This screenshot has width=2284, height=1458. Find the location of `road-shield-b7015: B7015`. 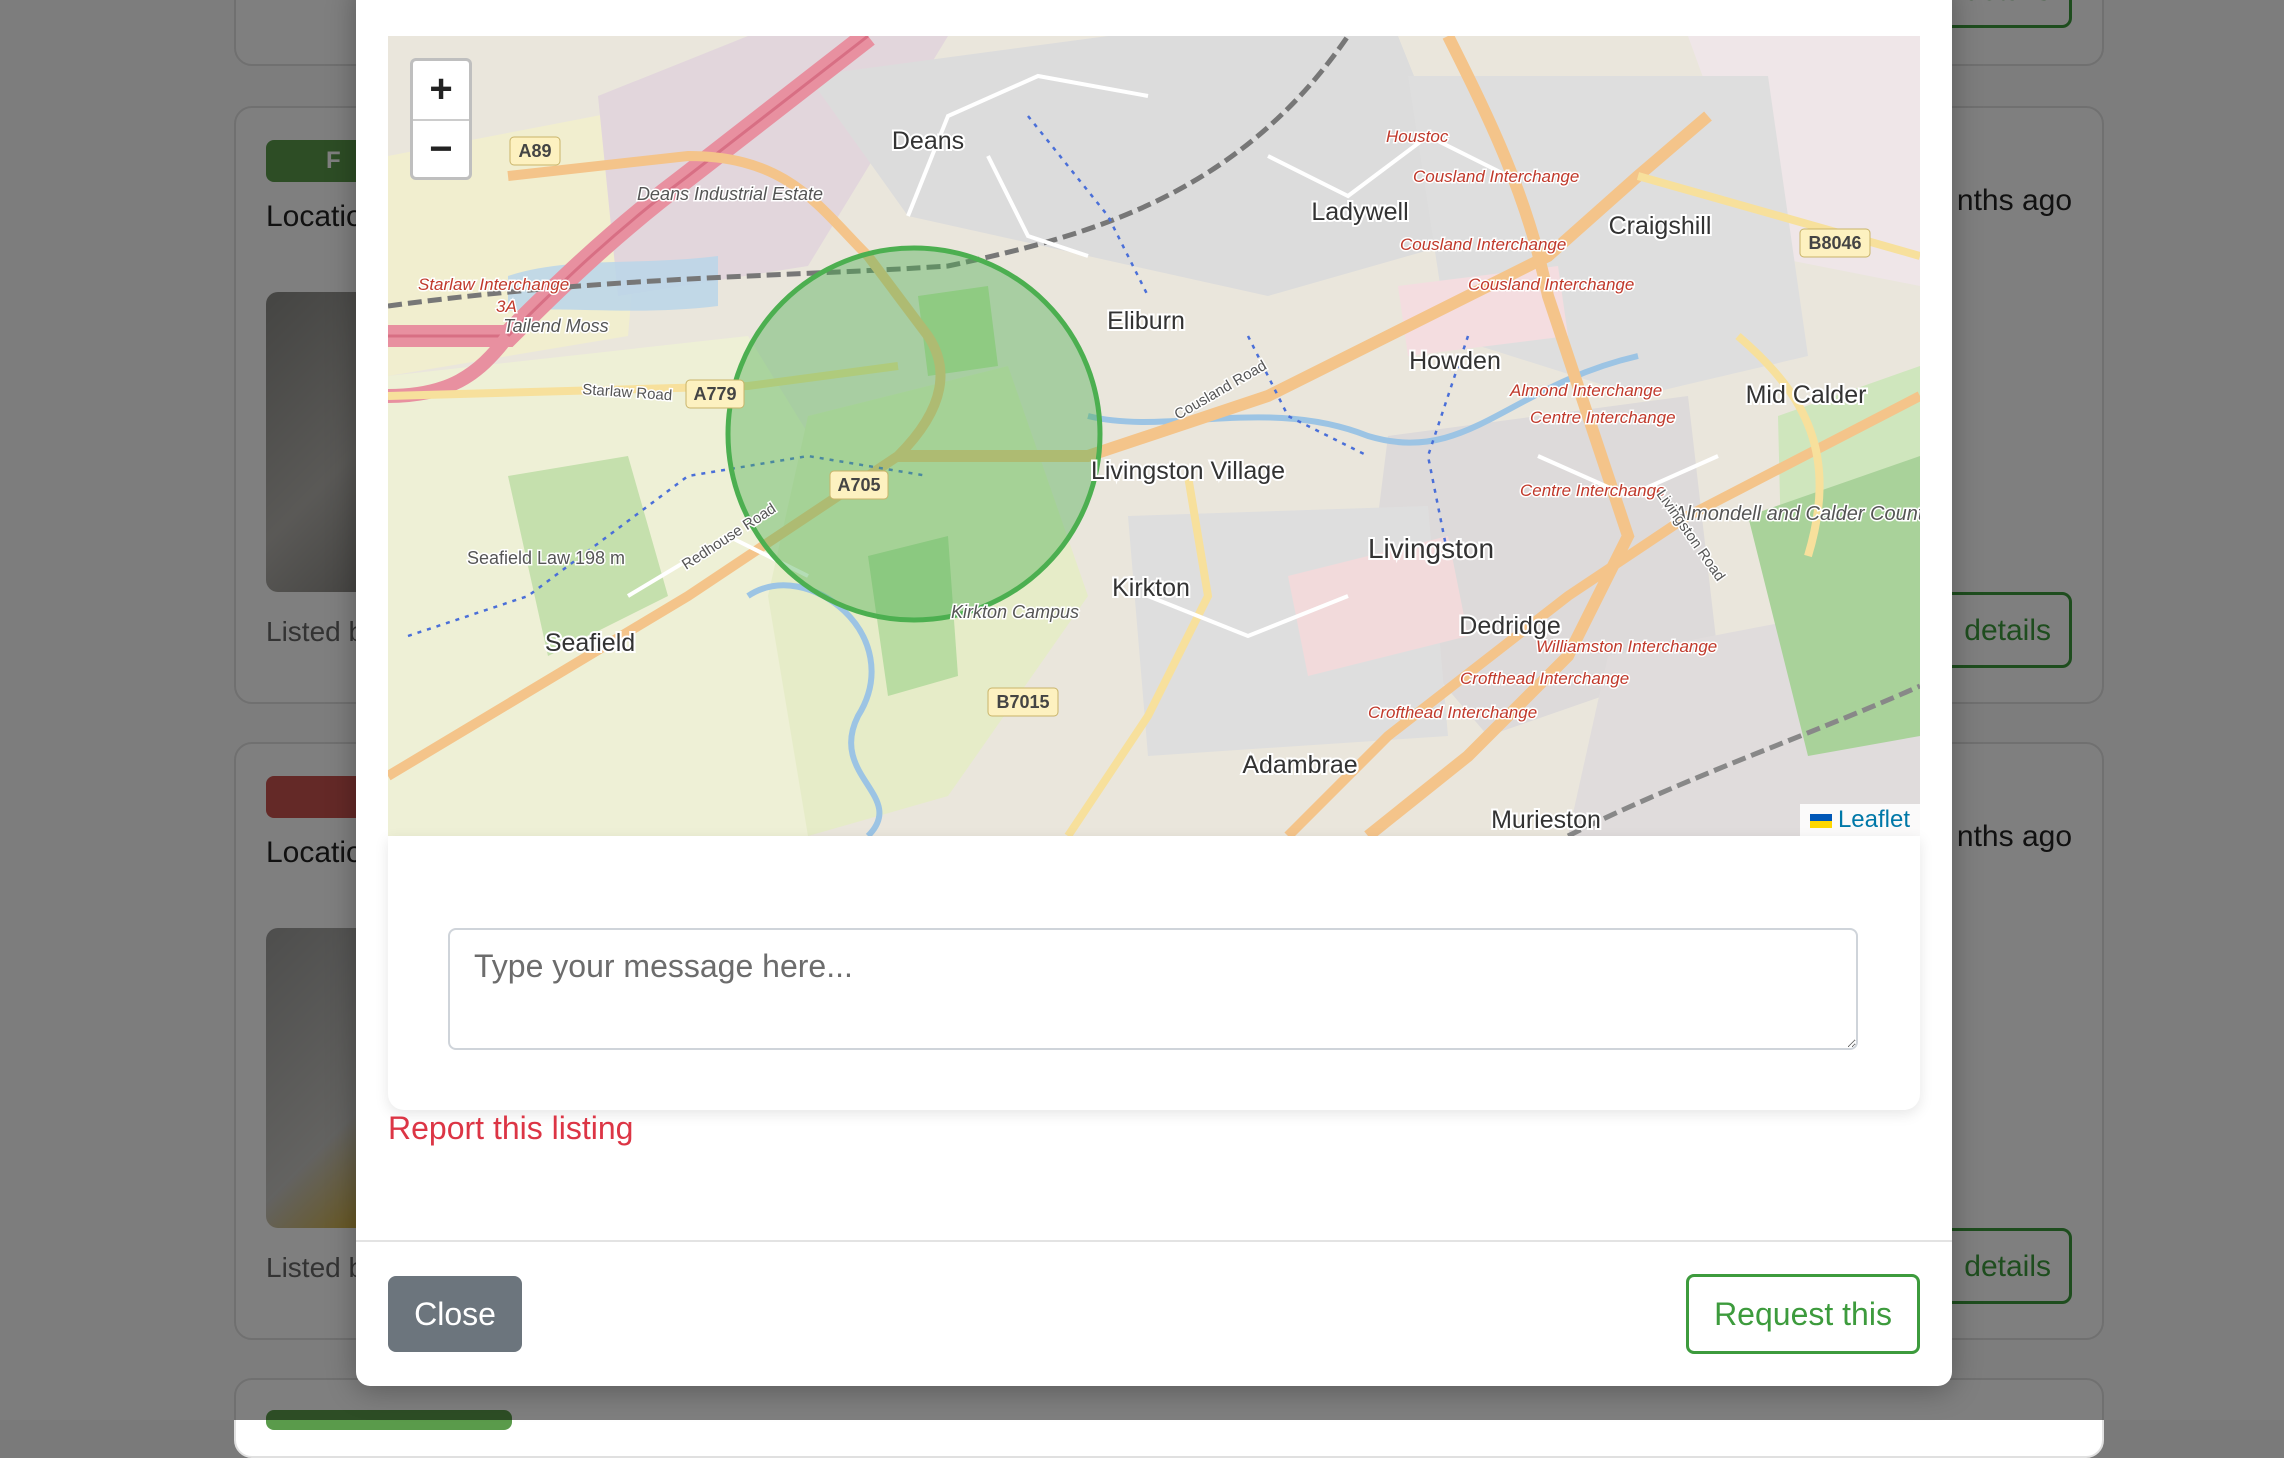

road-shield-b7015: B7015 is located at coordinates (1022, 702).